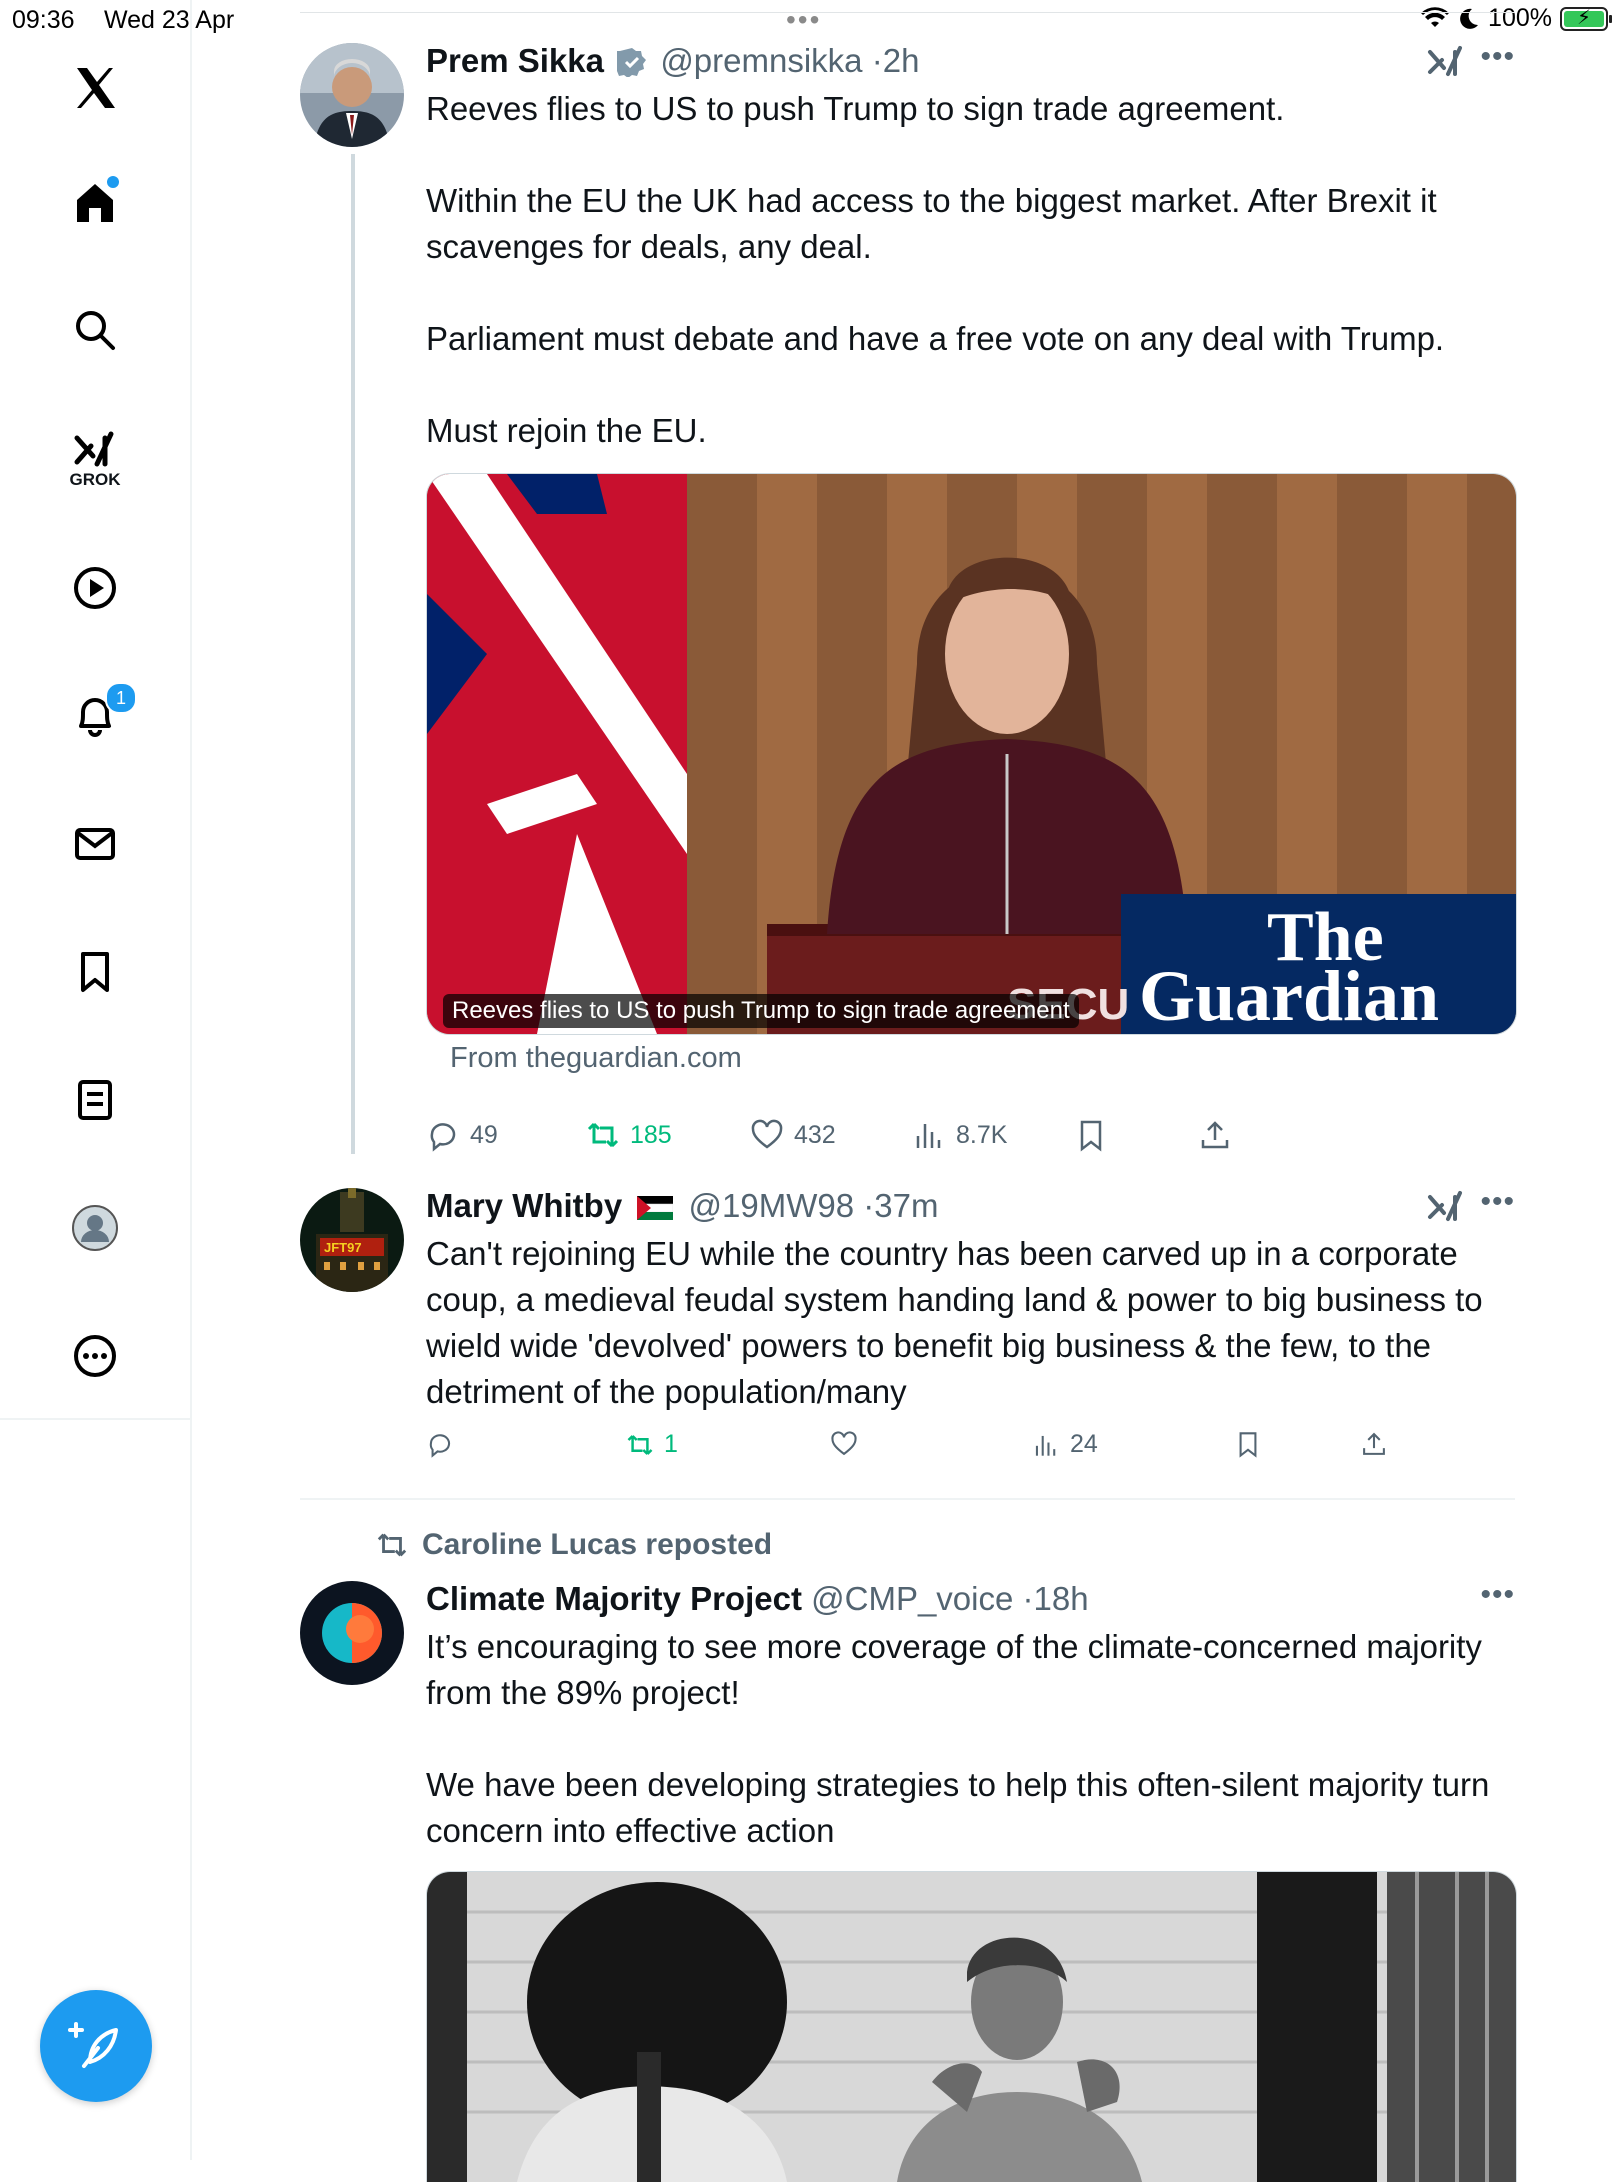 The image size is (1620, 2182). What do you see at coordinates (632, 62) in the screenshot?
I see `verified-badge-icon` at bounding box center [632, 62].